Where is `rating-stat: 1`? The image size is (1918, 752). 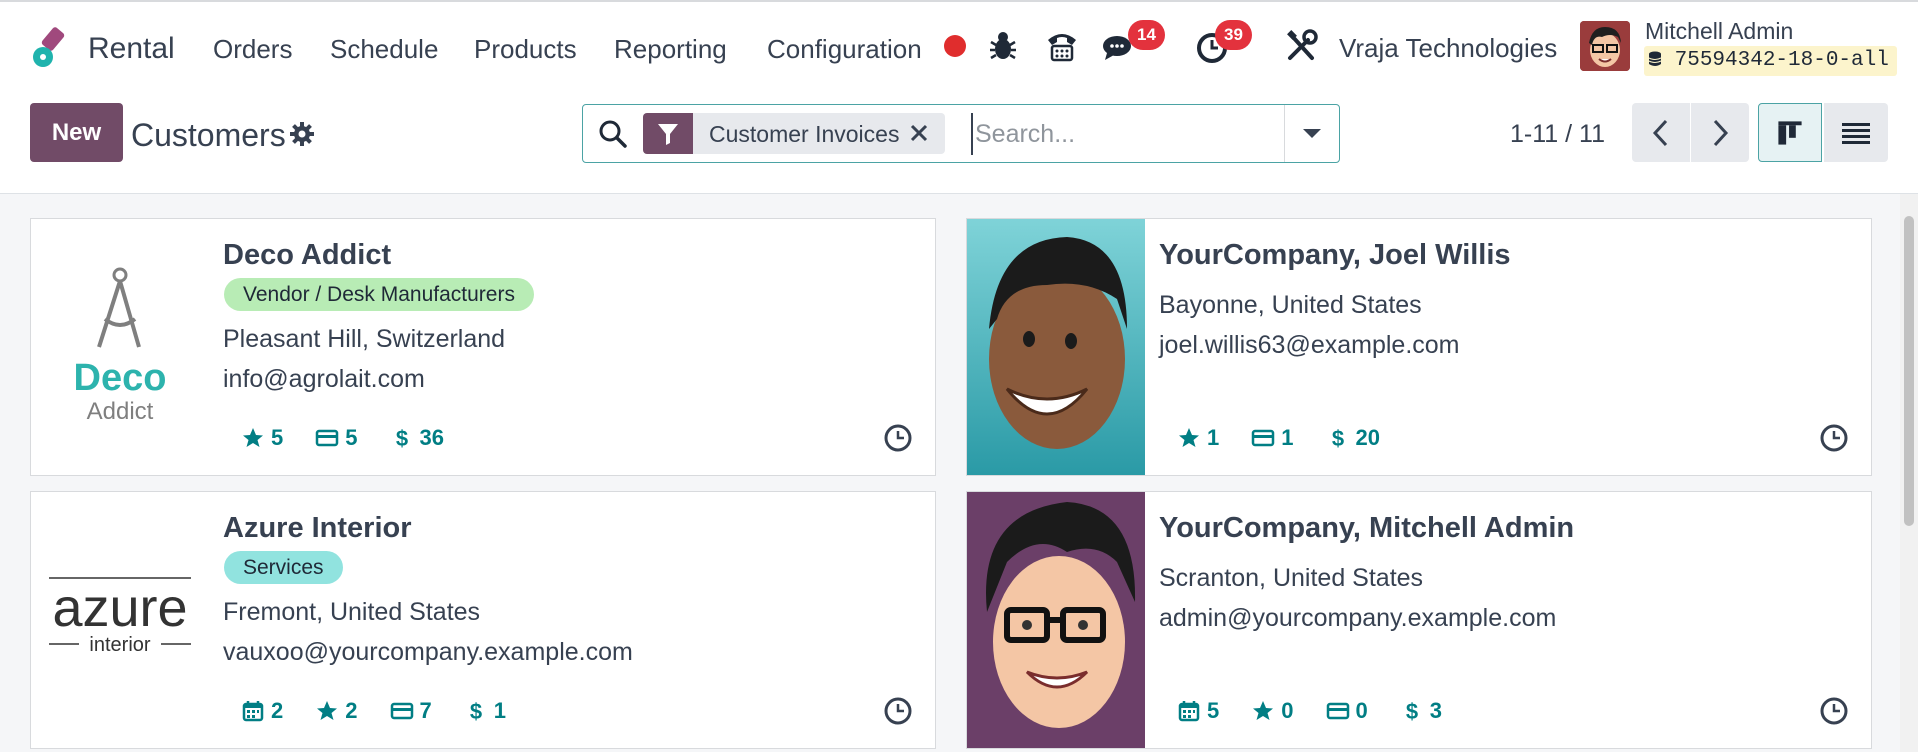 rating-stat: 1 is located at coordinates (1198, 438).